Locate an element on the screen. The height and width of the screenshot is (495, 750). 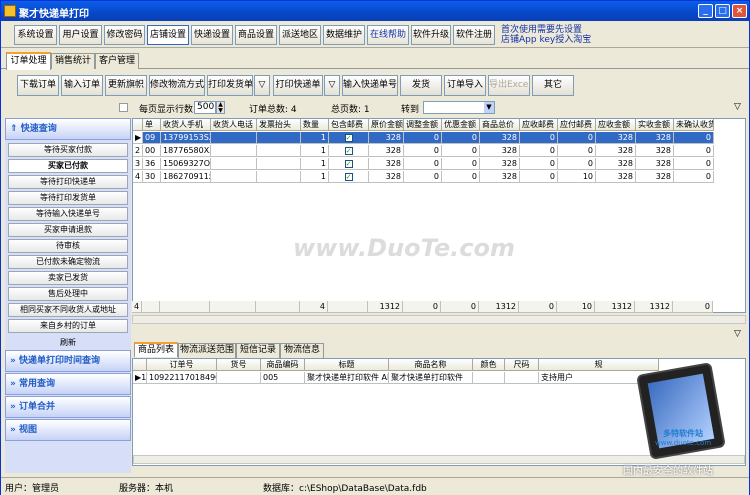
close-button: × is located at coordinates (739, 11).